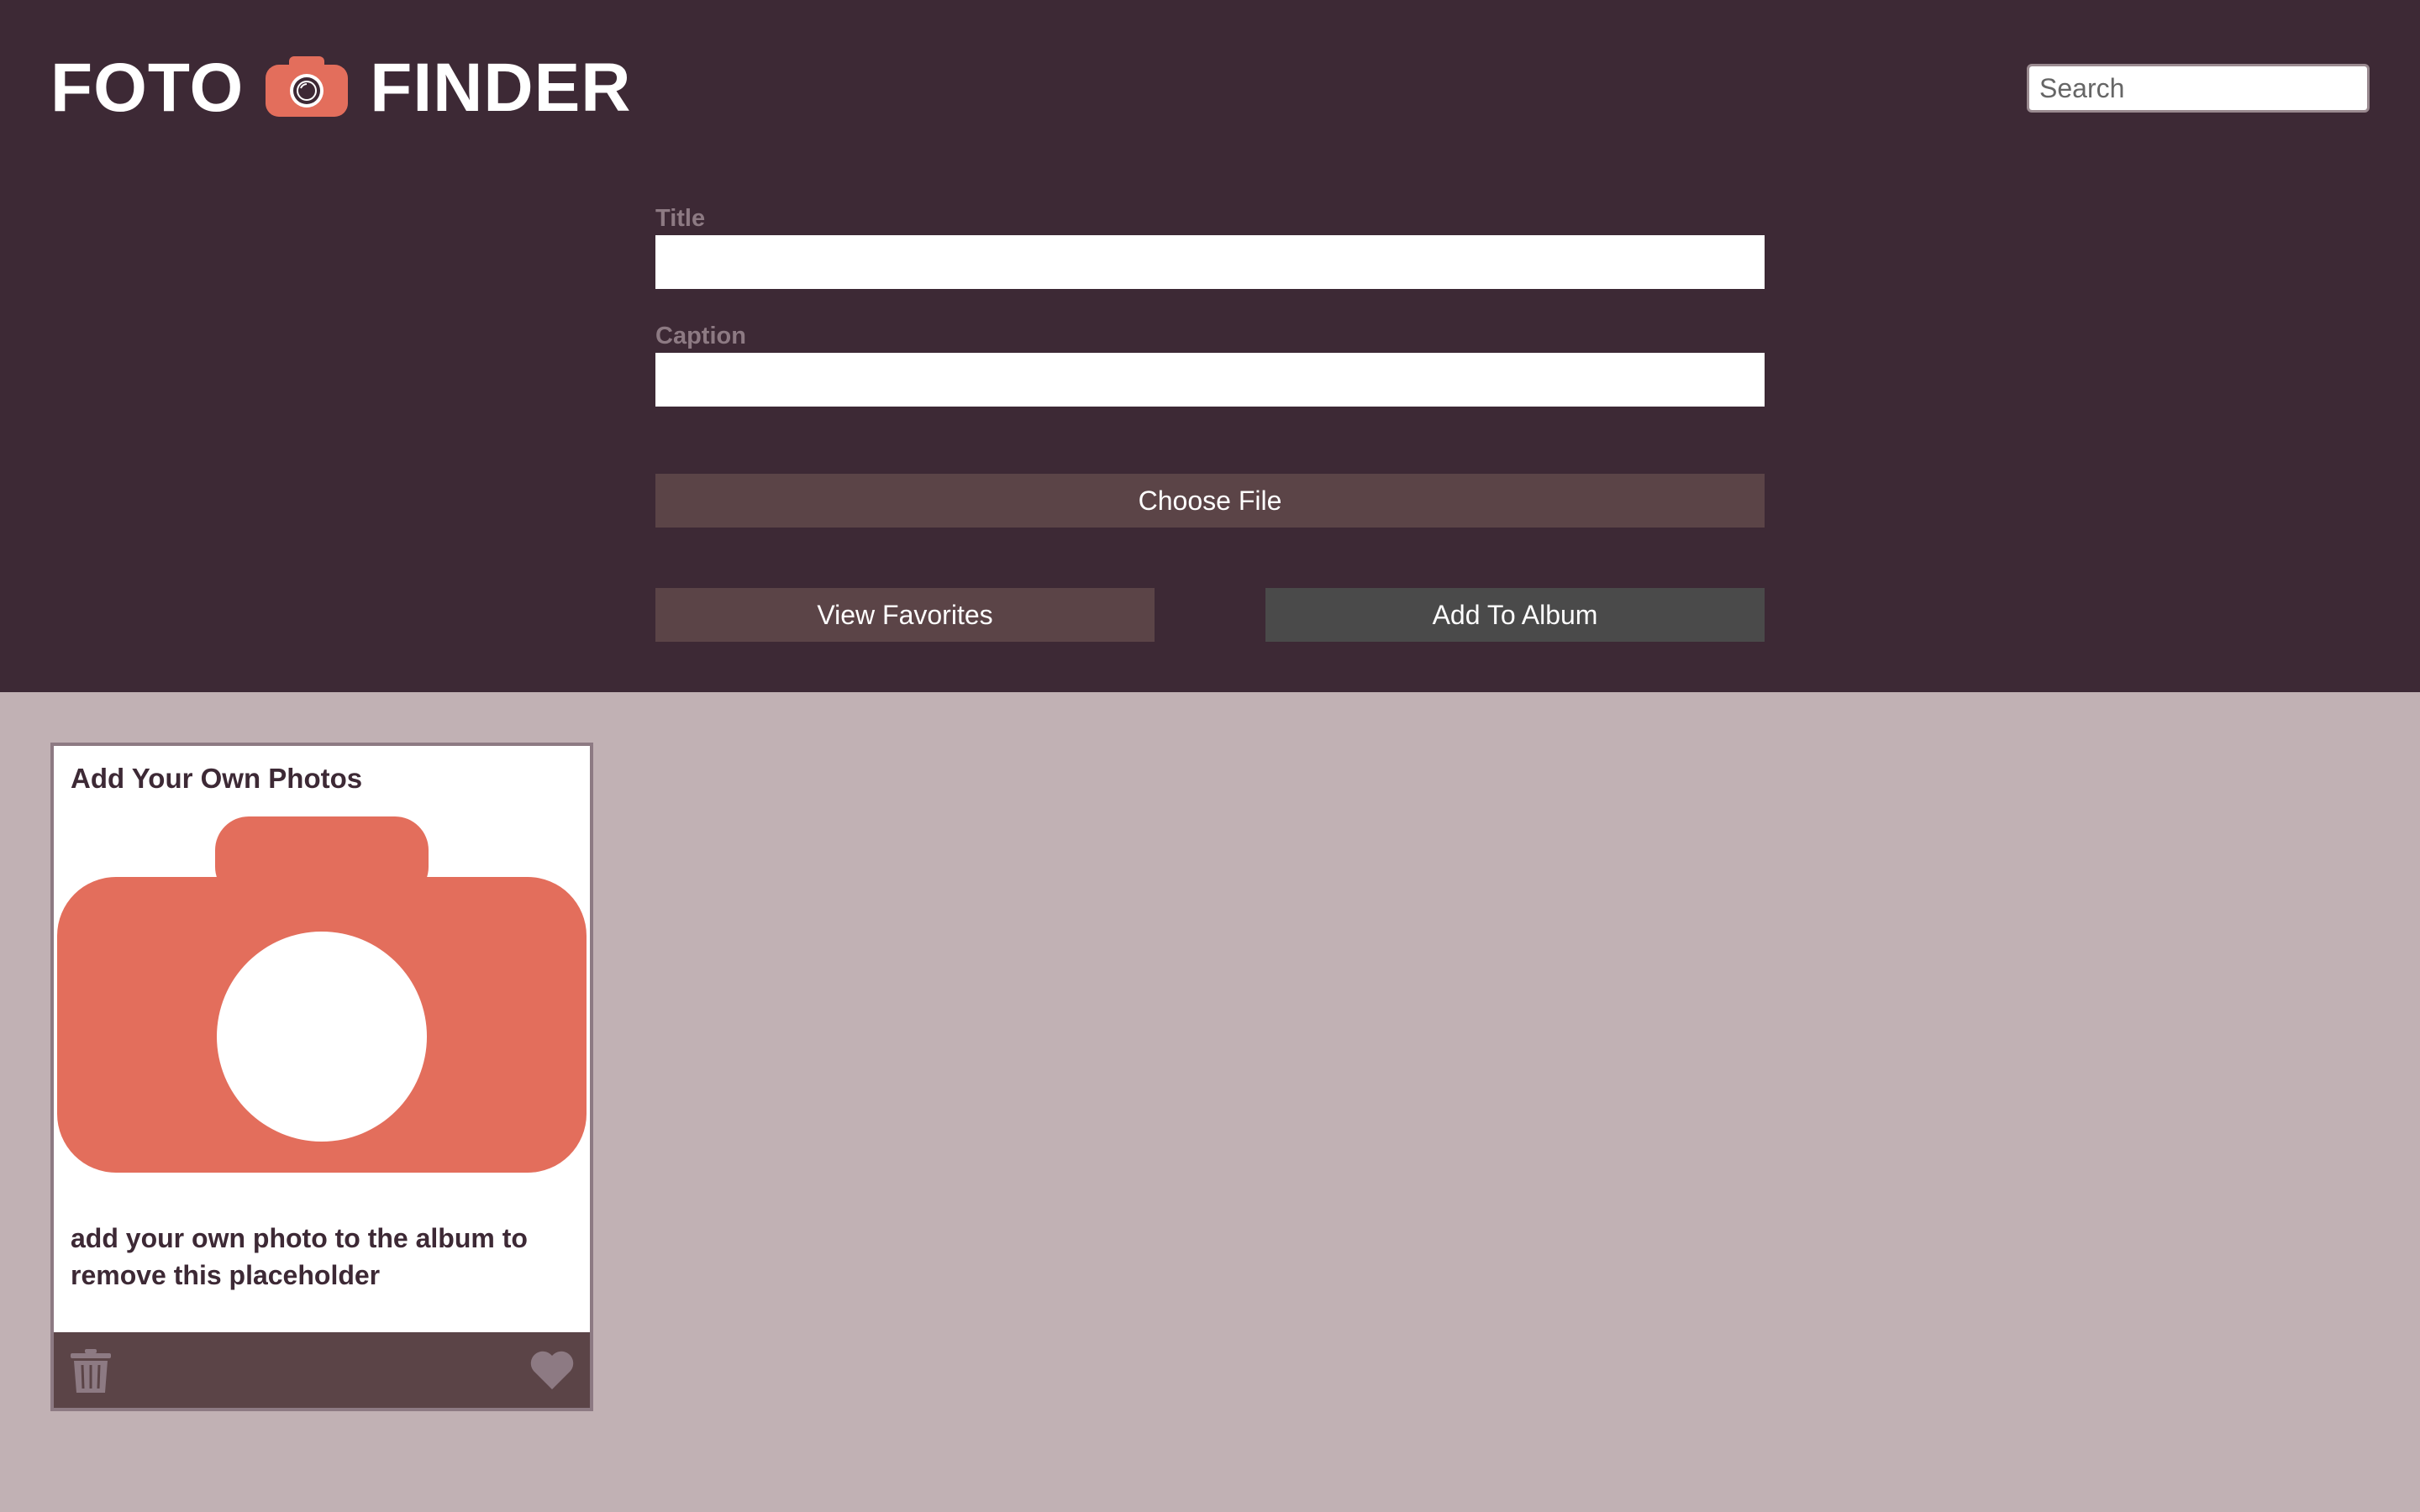 This screenshot has height=1512, width=2420. Describe the element at coordinates (91, 1371) in the screenshot. I see `trash-icon` at that location.